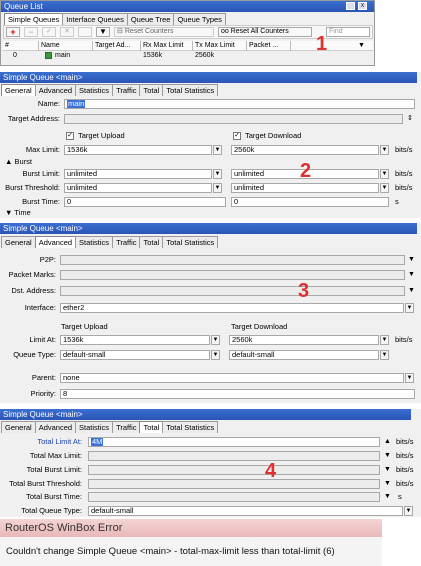 The image size is (421, 566). I want to click on burst-time-up-field: 0, so click(145, 202).